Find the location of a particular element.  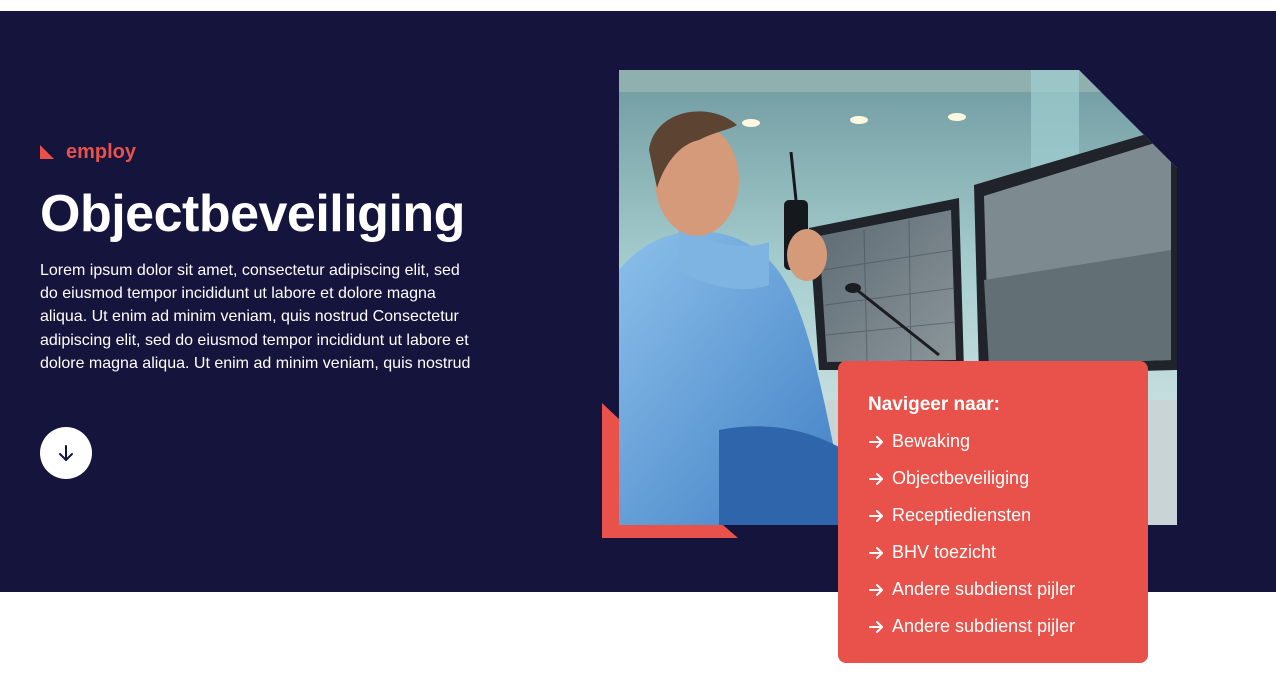

nav-link-receptiediensten: Receptiediensten is located at coordinates (1008, 515).